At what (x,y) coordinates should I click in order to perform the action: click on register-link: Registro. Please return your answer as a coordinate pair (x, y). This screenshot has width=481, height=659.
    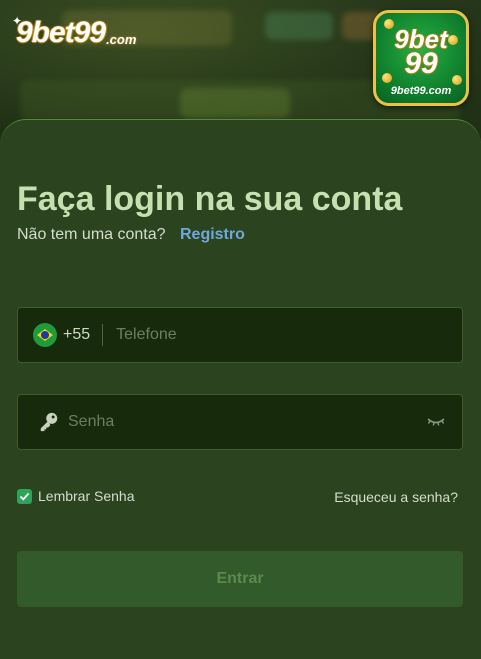
    Looking at the image, I should click on (212, 234).